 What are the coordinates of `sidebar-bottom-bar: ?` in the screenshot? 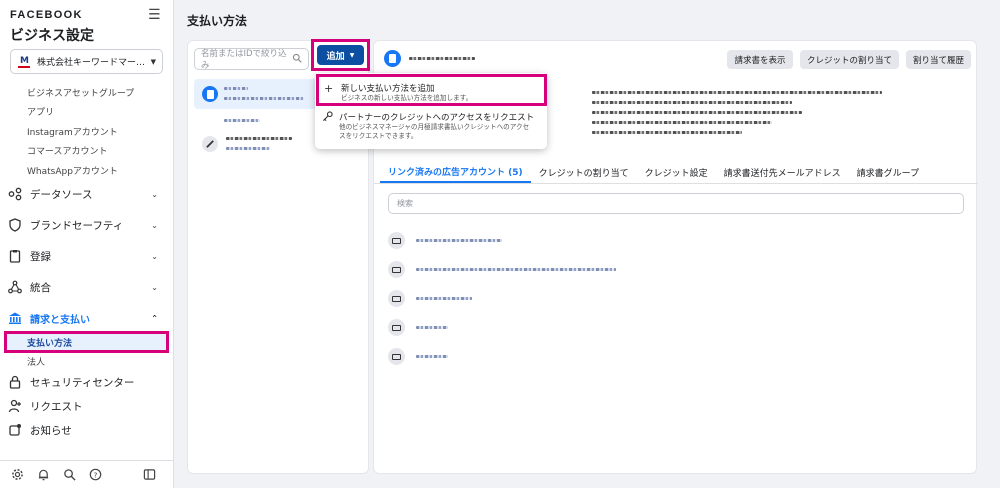 It's located at (86, 474).